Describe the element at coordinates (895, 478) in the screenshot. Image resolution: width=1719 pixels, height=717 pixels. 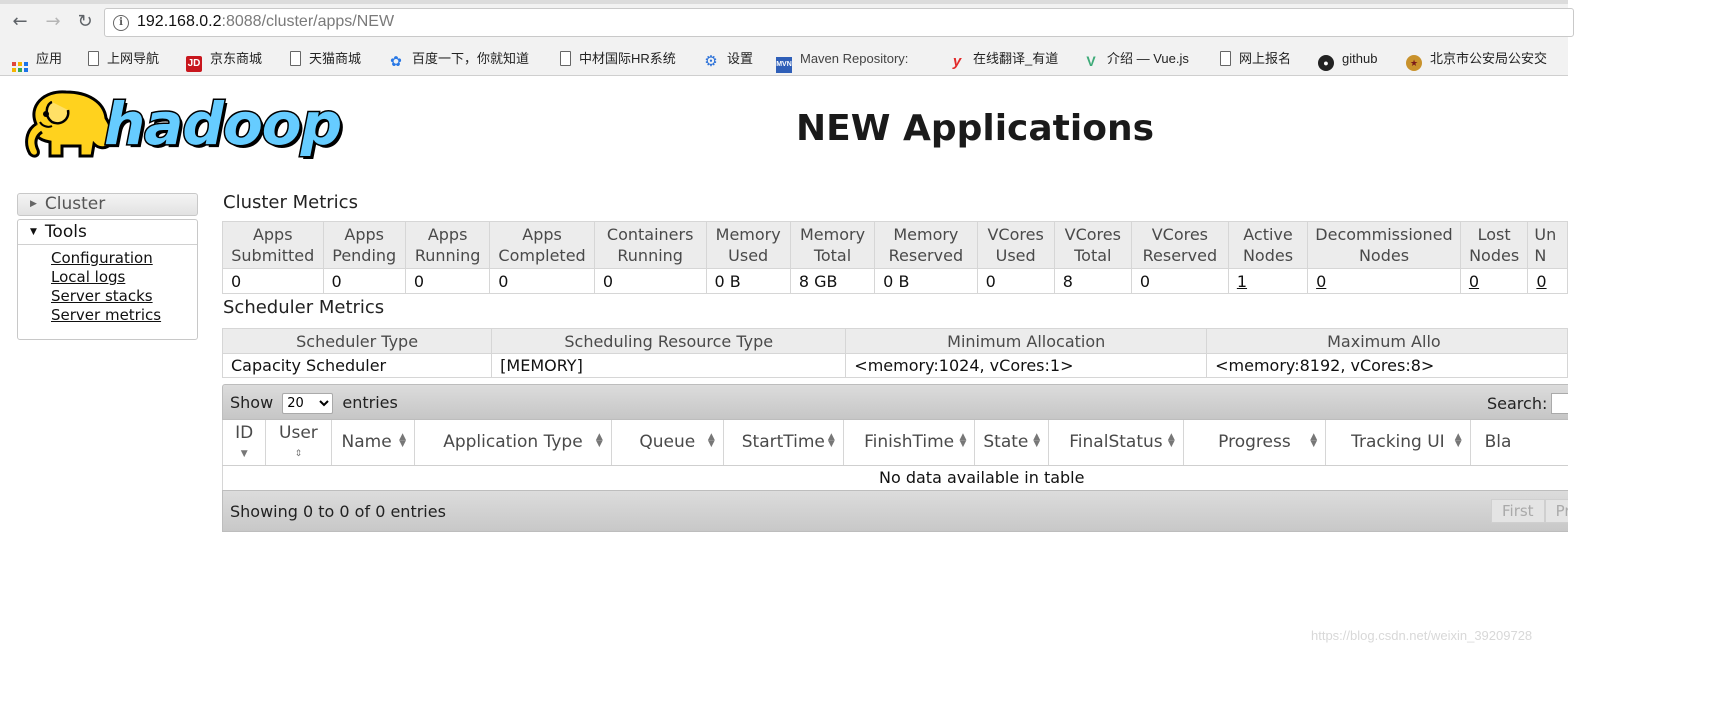
I see `empty-table-message: No data available in table` at that location.